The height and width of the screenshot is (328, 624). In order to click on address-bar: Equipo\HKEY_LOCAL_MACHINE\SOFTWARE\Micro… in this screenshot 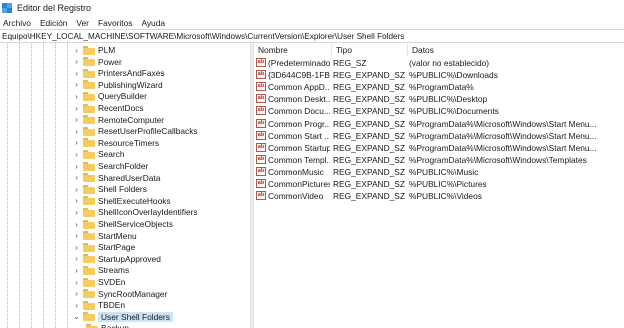, I will do `click(312, 36)`.